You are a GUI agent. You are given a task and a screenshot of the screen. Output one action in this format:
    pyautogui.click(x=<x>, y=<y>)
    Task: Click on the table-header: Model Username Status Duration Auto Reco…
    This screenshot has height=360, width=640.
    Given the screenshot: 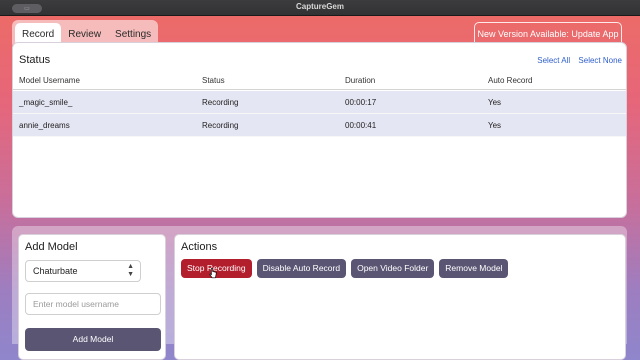 What is the action you would take?
    pyautogui.click(x=319, y=82)
    